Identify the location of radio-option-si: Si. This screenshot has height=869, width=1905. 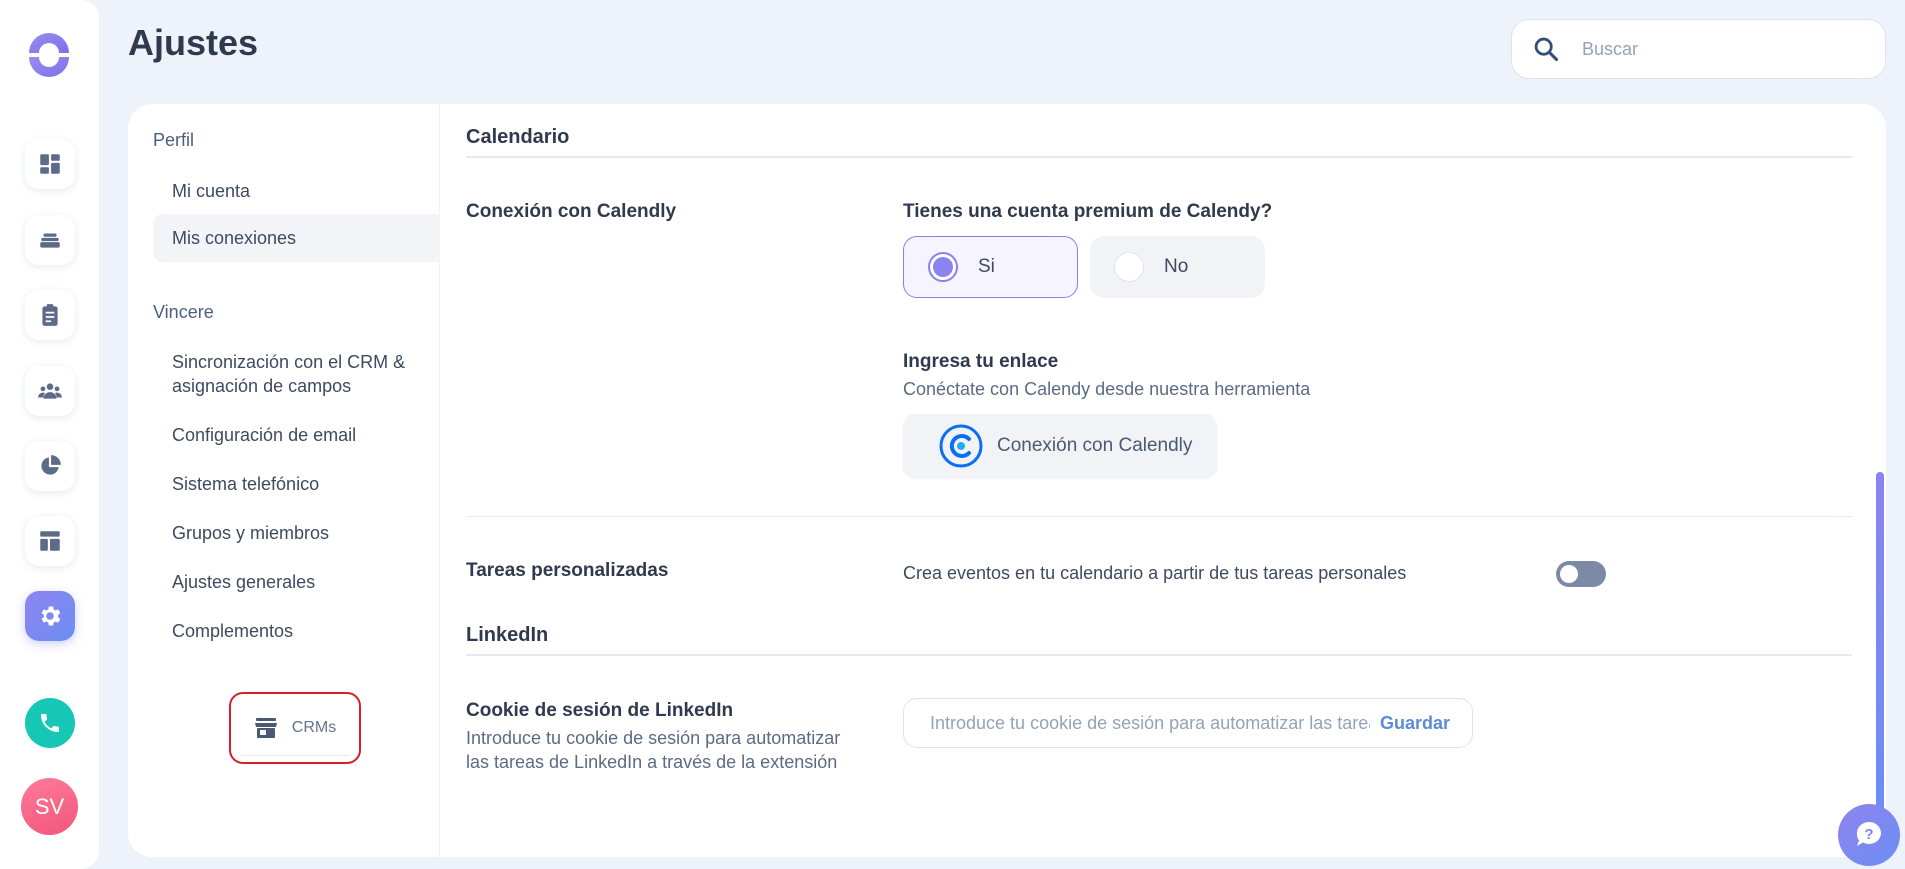
(990, 267).